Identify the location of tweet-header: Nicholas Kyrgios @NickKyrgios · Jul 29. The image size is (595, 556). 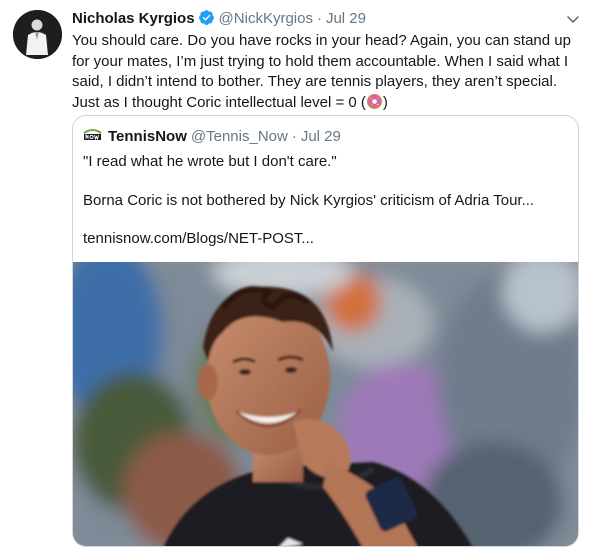
(219, 19).